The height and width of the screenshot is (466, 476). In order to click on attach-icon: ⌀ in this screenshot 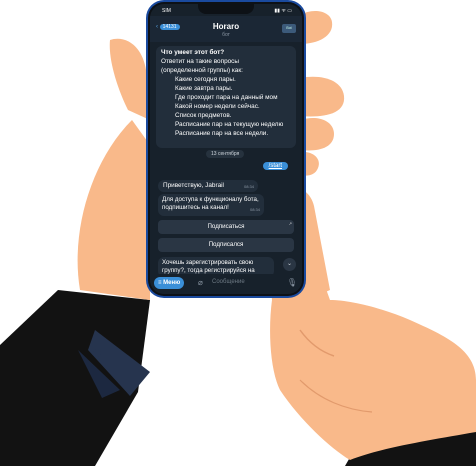, I will do `click(200, 282)`.